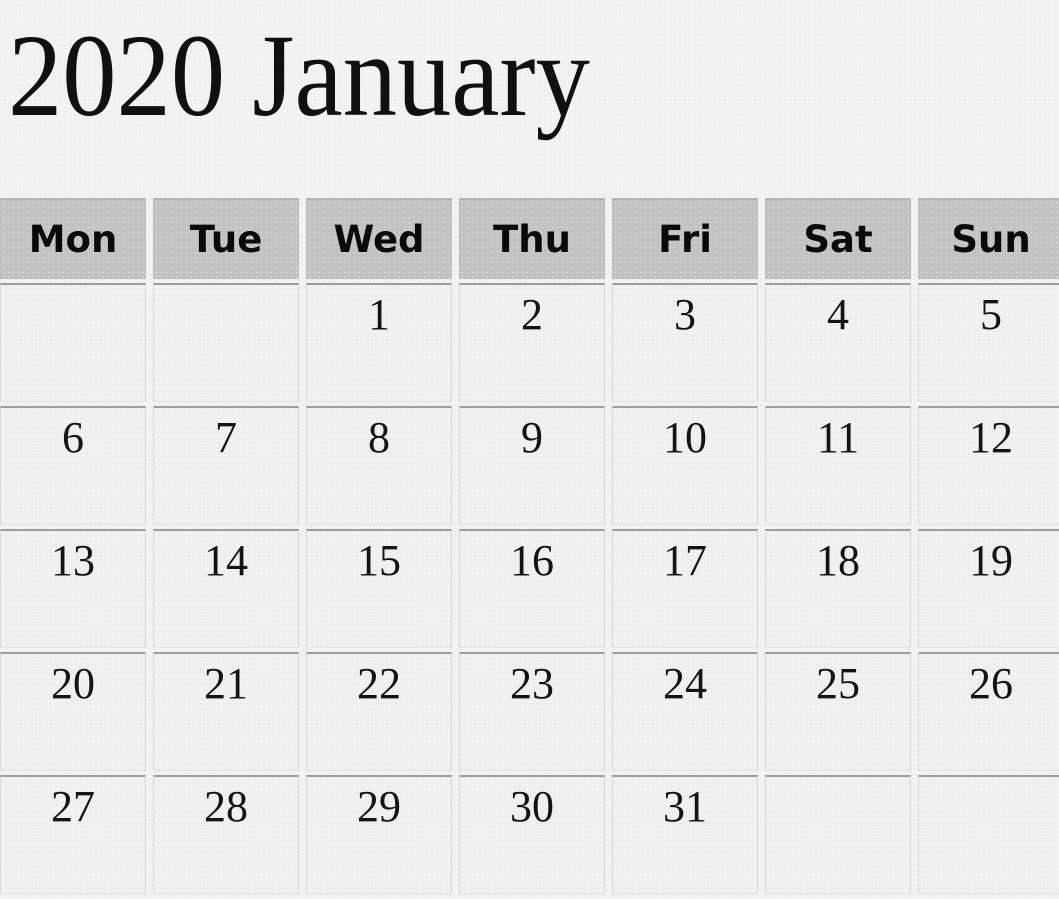  What do you see at coordinates (226, 465) in the screenshot?
I see `day-cell: 7` at bounding box center [226, 465].